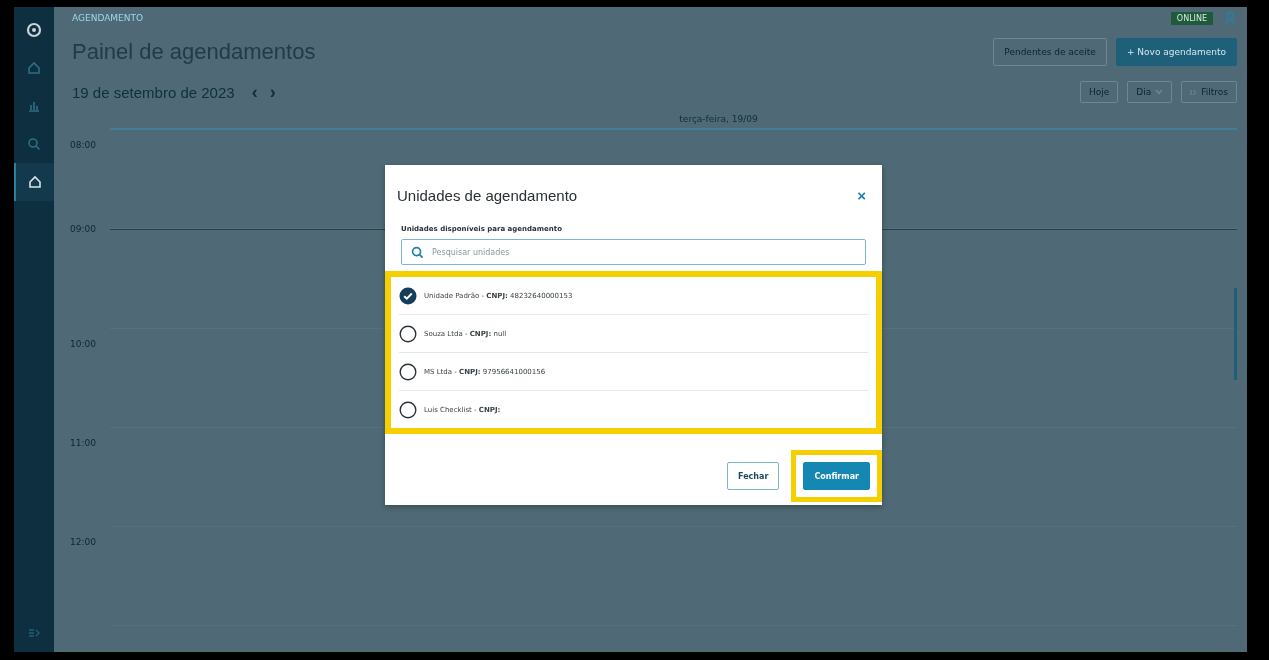 The width and height of the screenshot is (1269, 660). I want to click on sidebar-item, so click(34, 182).